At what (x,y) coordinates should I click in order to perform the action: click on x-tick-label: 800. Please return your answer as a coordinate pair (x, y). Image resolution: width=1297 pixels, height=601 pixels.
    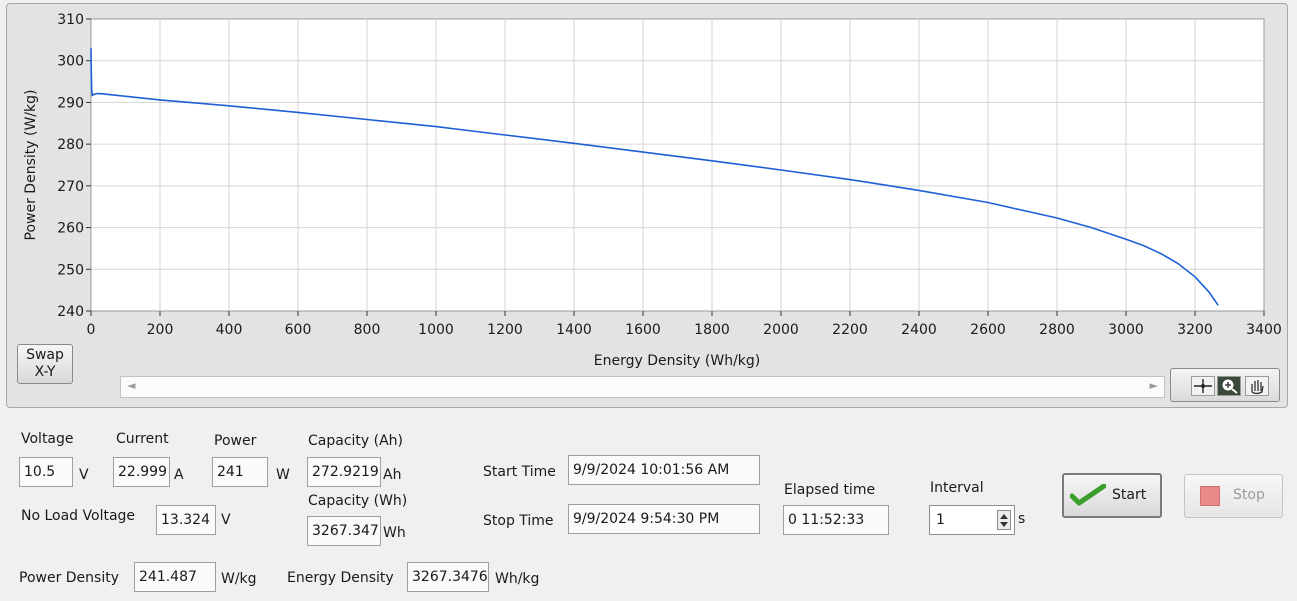
    Looking at the image, I should click on (367, 330).